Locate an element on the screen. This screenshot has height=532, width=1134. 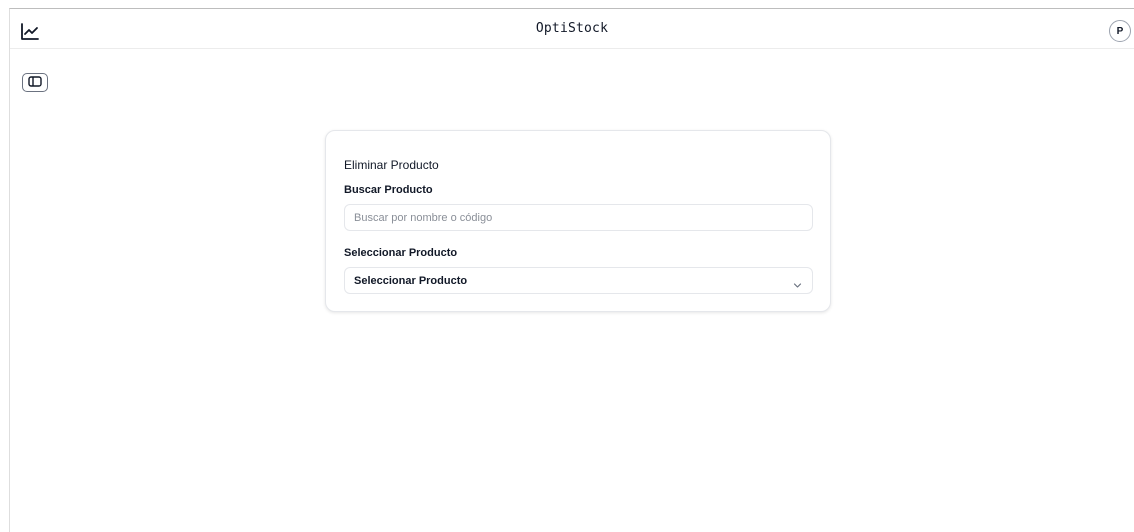
top-navbar: OptiStock P is located at coordinates (572, 29).